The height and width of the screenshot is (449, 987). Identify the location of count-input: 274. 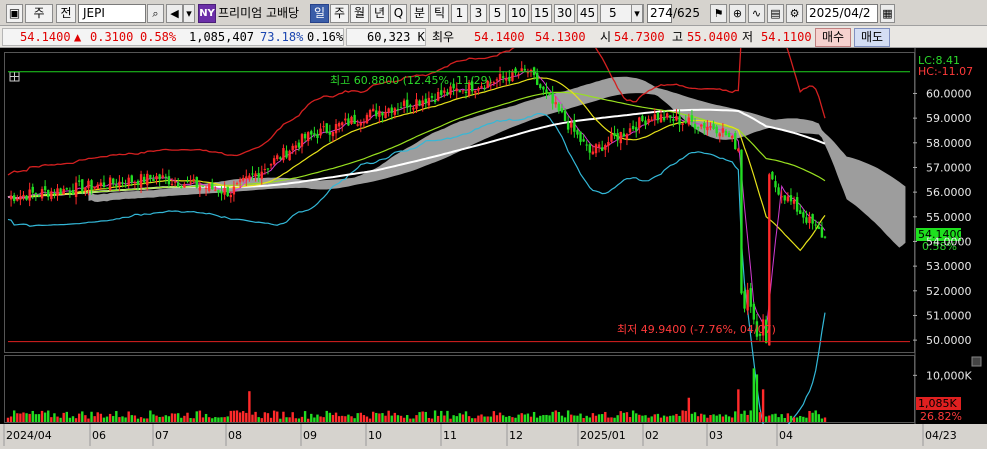
(660, 13).